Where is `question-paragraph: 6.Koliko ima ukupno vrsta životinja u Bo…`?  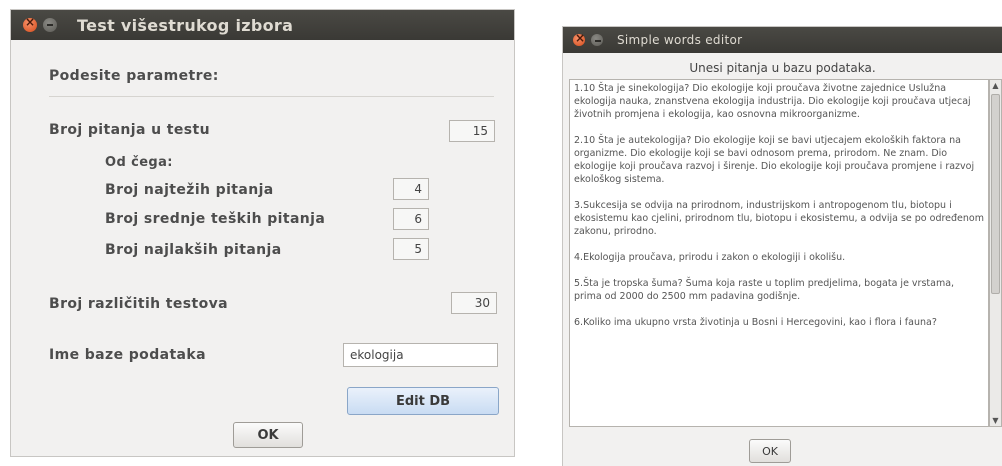 question-paragraph: 6.Koliko ima ukupno vrsta životinja u Bo… is located at coordinates (755, 322).